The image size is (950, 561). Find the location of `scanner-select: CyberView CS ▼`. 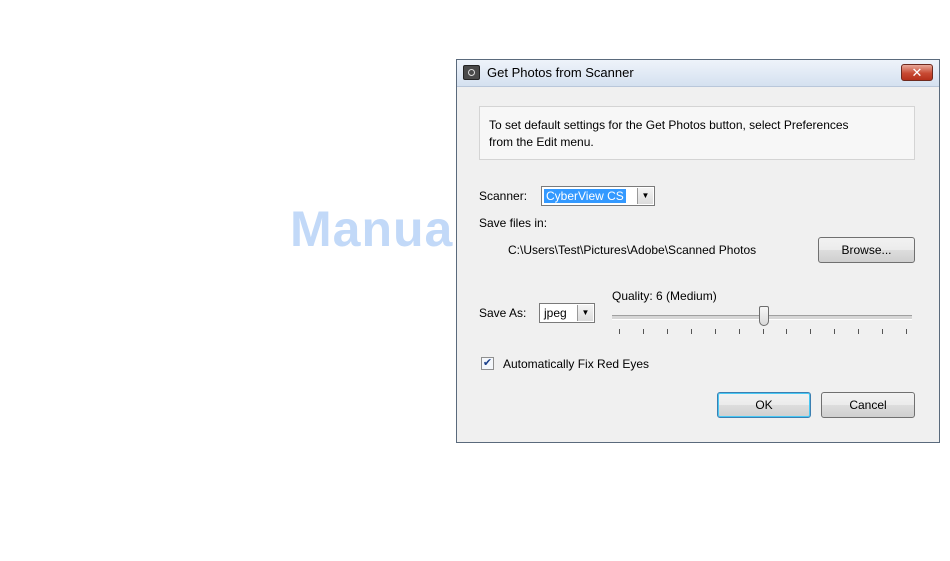

scanner-select: CyberView CS ▼ is located at coordinates (598, 196).